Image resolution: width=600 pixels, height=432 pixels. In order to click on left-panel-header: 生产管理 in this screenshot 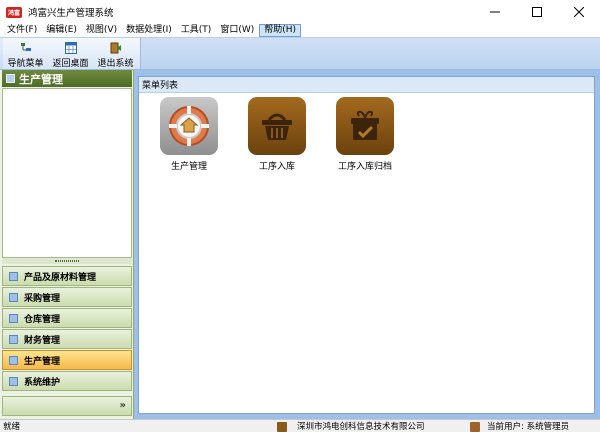, I will do `click(67, 78)`.